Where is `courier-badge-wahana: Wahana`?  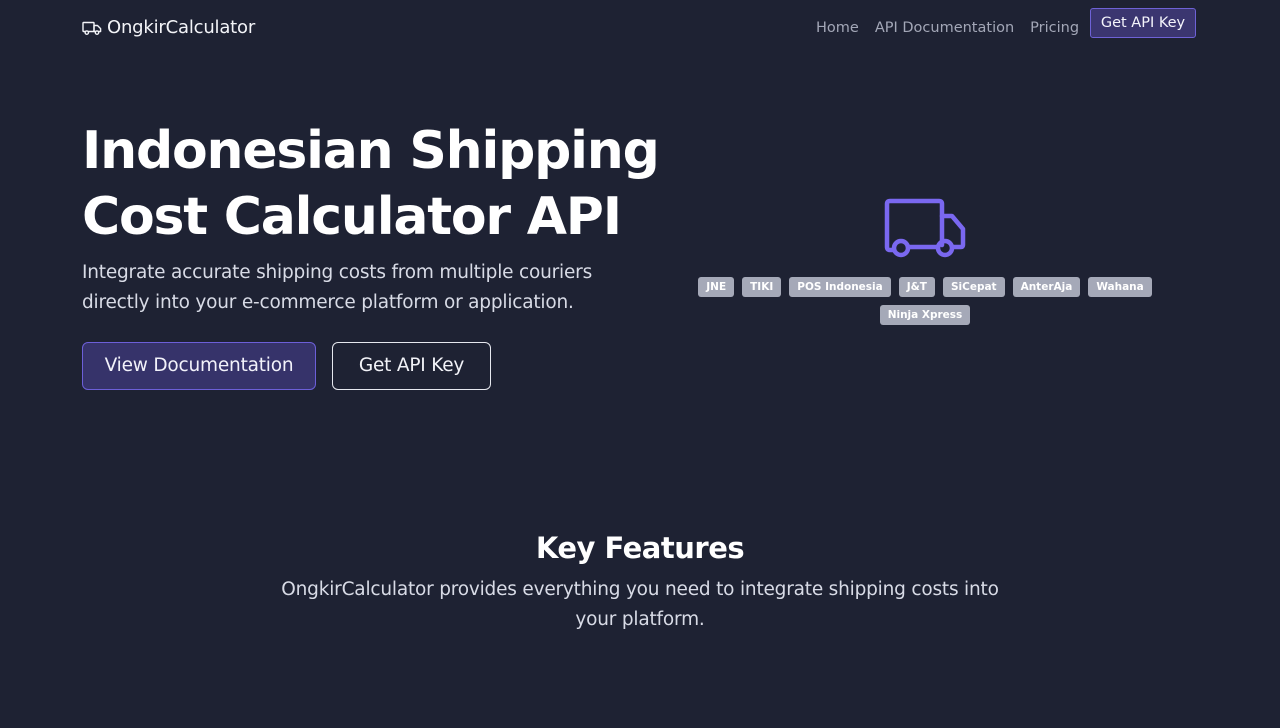
courier-badge-wahana: Wahana is located at coordinates (1120, 287).